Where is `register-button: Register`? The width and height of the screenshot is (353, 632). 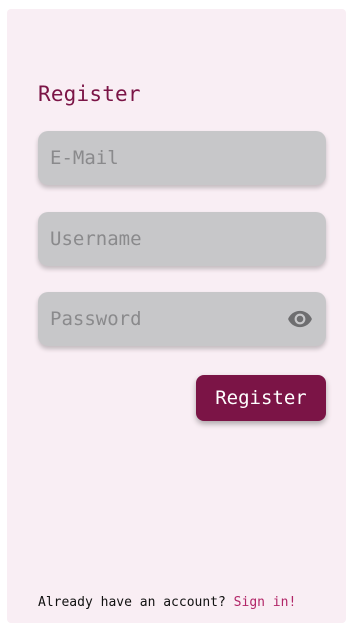
register-button: Register is located at coordinates (261, 398).